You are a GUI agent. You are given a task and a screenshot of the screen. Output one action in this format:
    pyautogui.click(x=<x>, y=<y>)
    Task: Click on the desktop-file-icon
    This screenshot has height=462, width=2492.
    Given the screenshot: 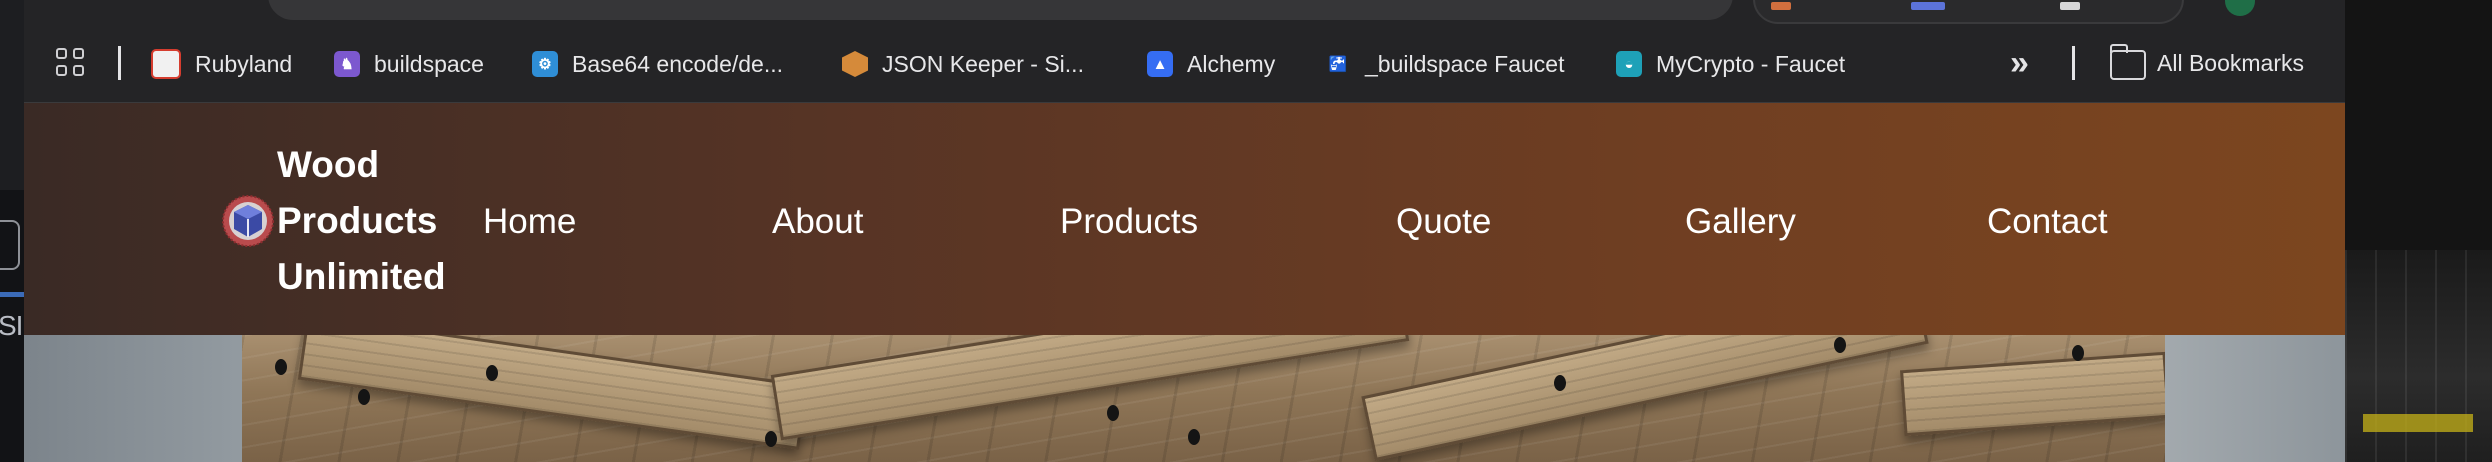 What is the action you would take?
    pyautogui.click(x=10, y=245)
    